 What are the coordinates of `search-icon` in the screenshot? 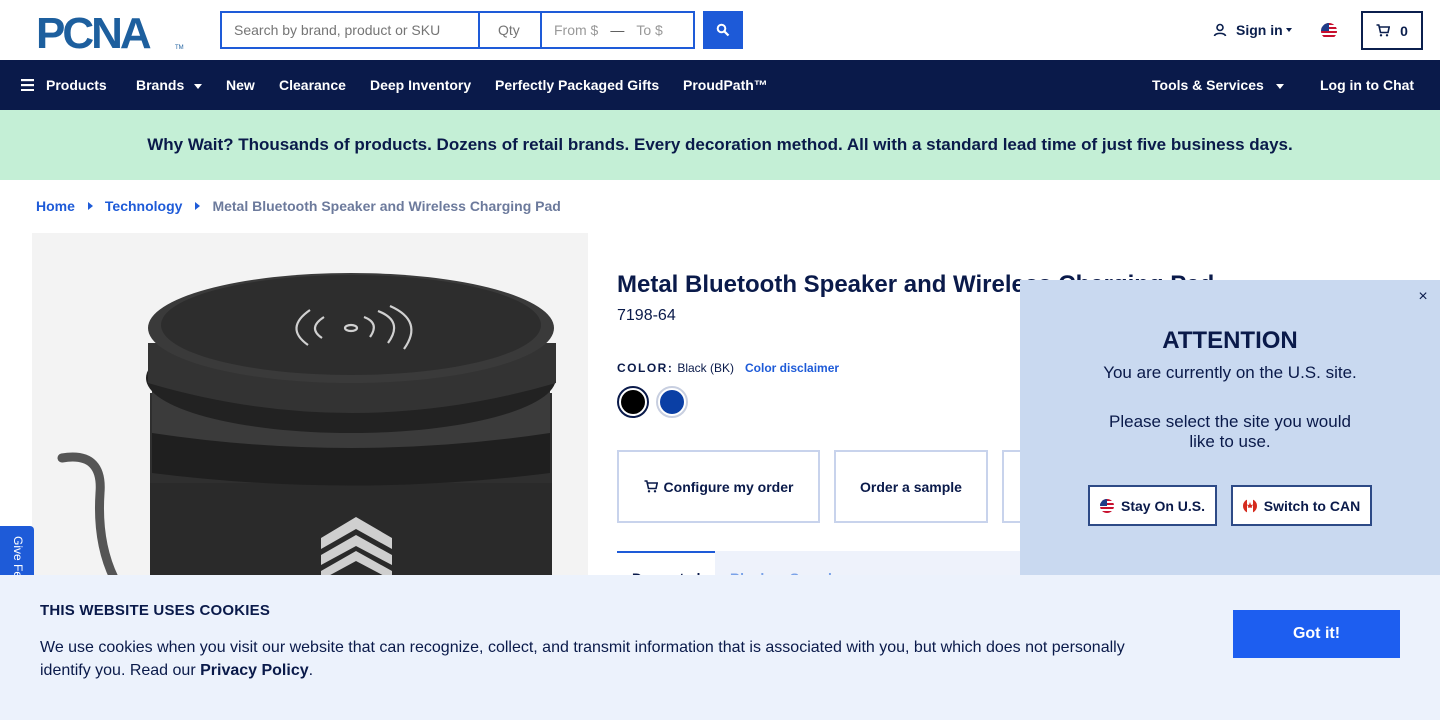 It's located at (723, 30).